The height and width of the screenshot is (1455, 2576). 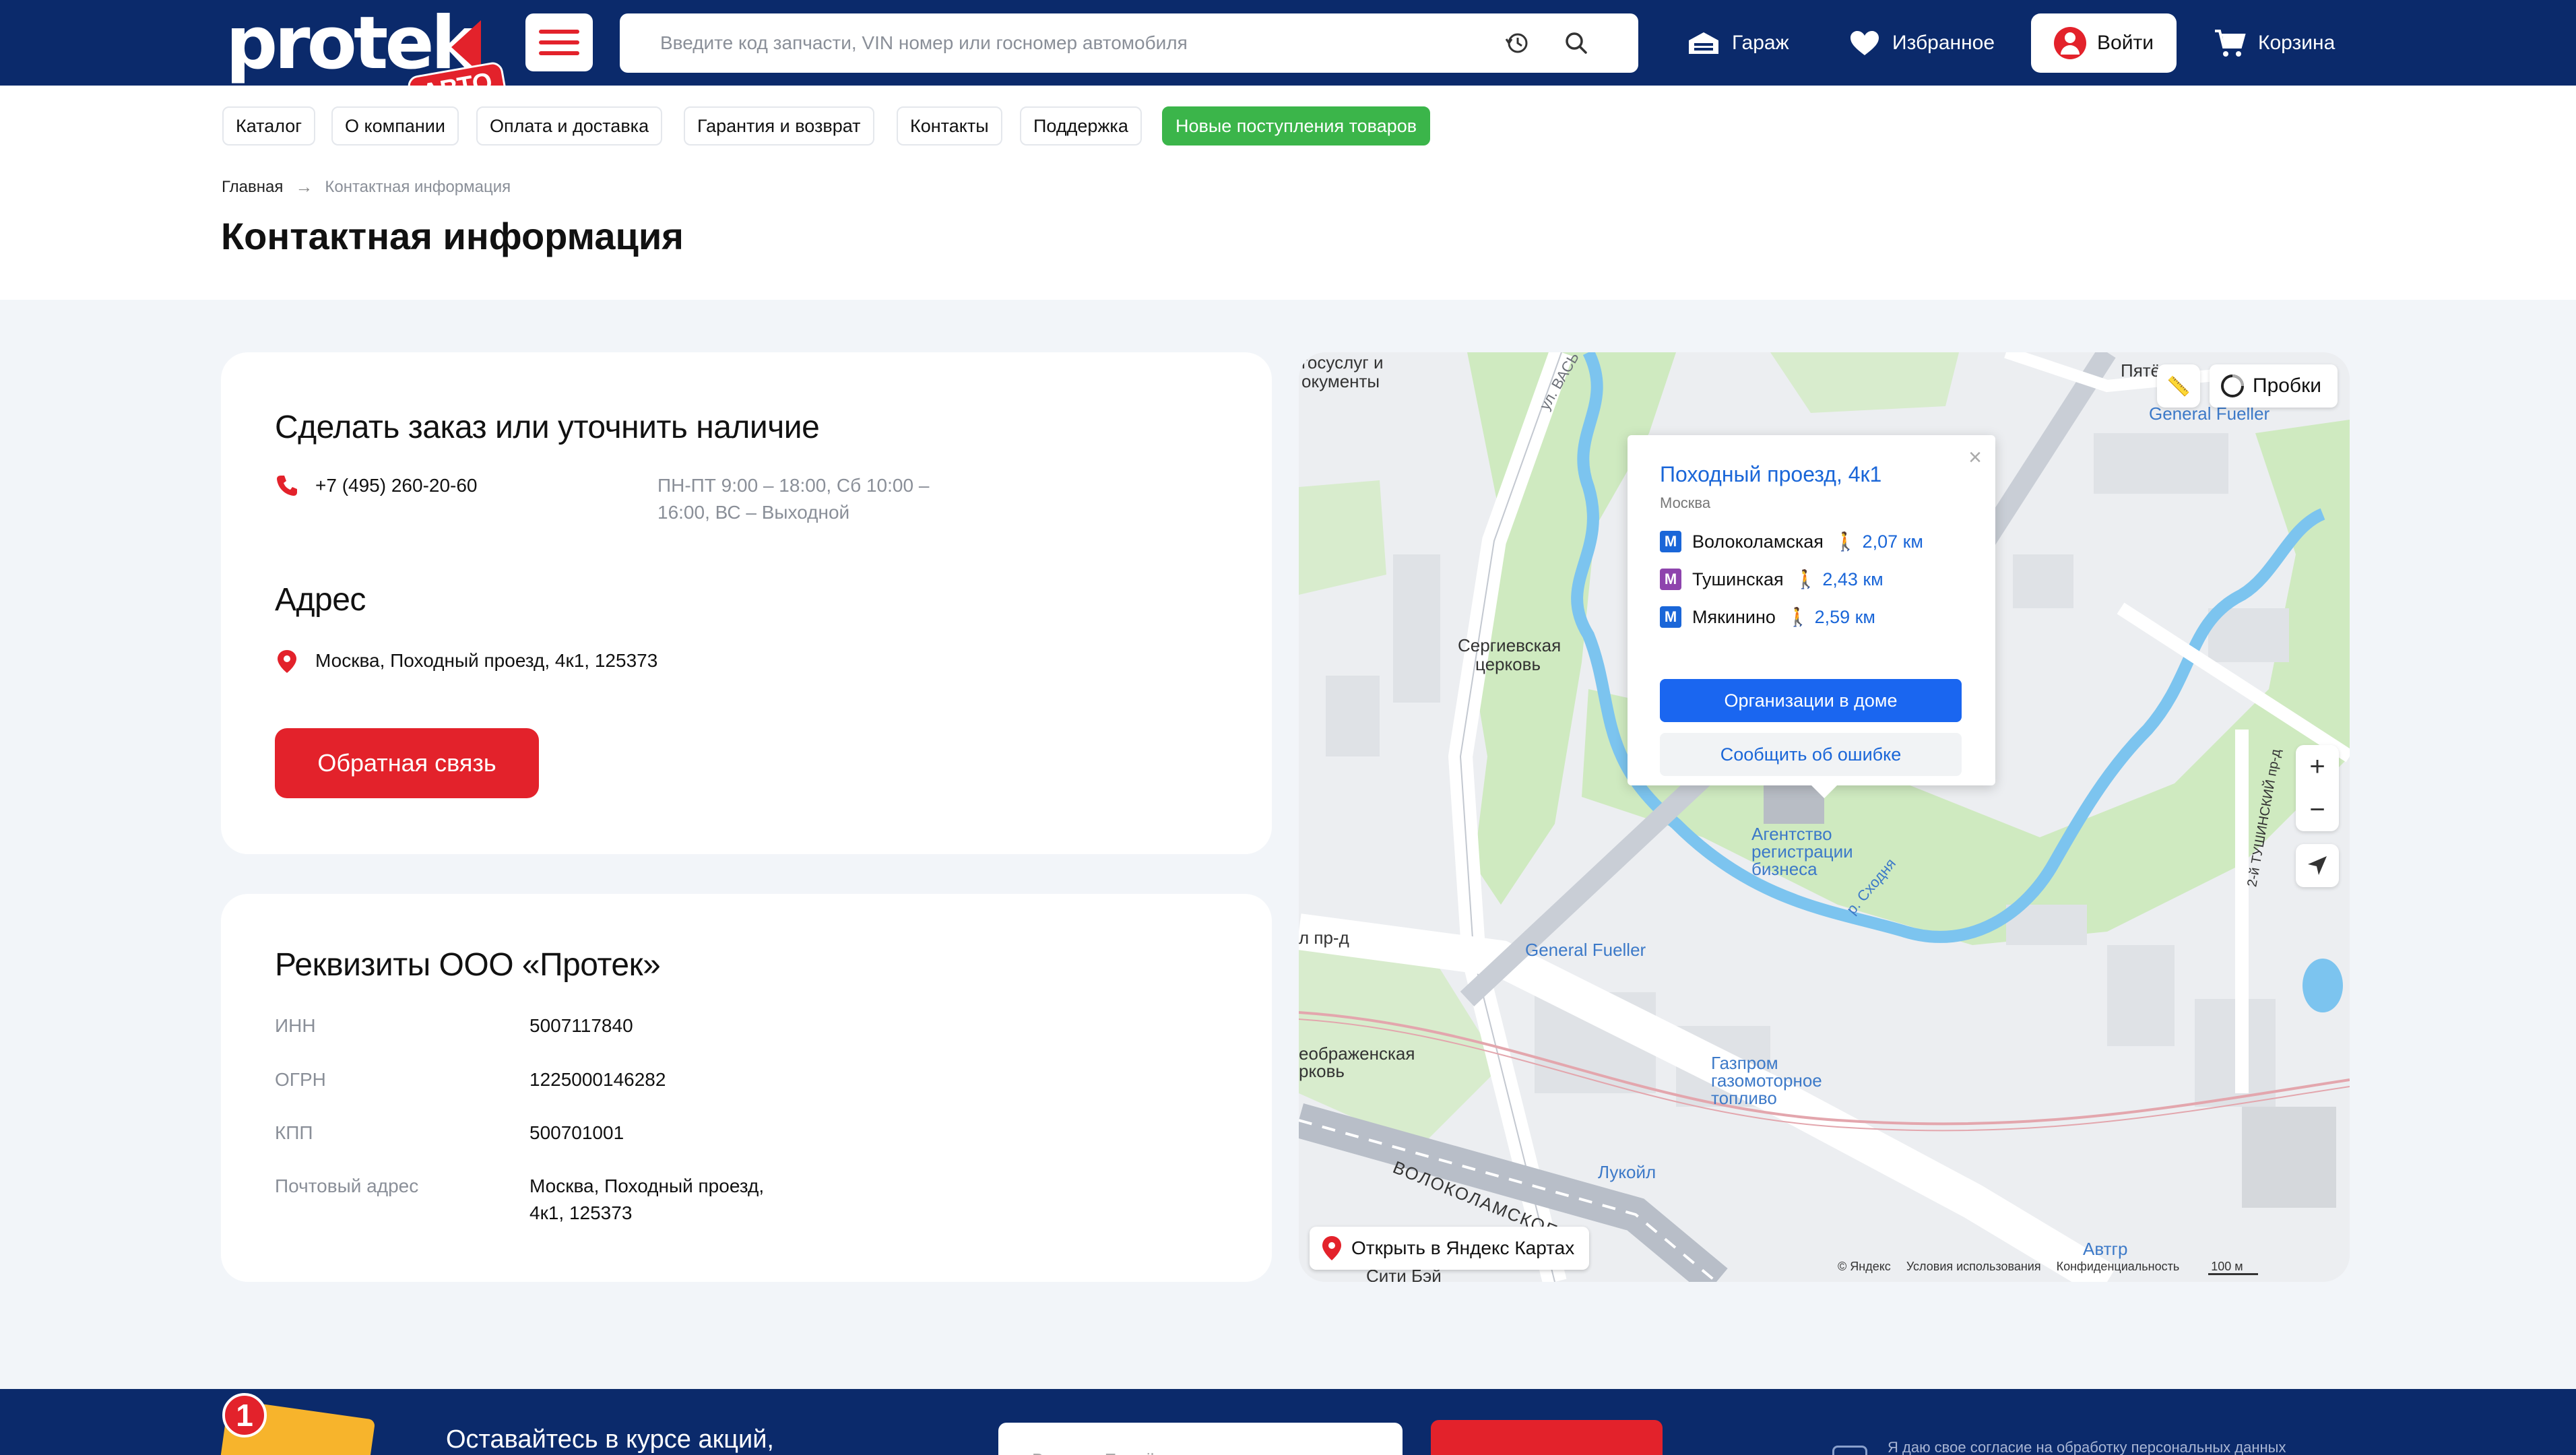 What do you see at coordinates (1686, 503) in the screenshot?
I see `popup-city: Москва` at bounding box center [1686, 503].